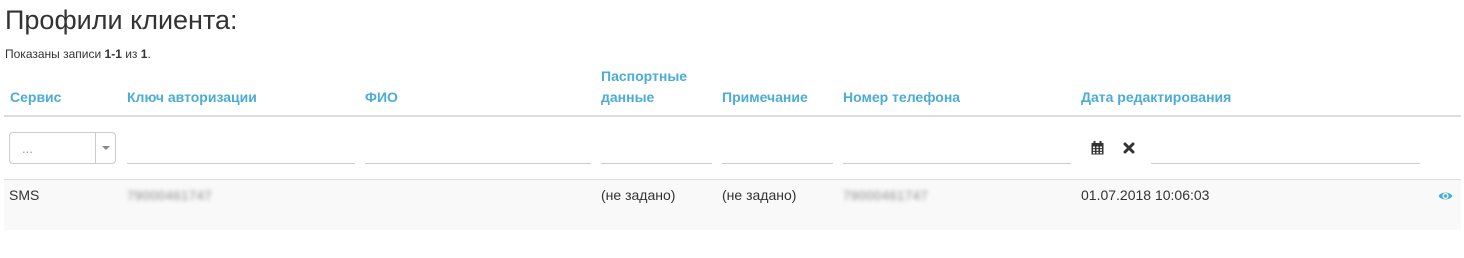 The width and height of the screenshot is (1464, 258). What do you see at coordinates (149, 54) in the screenshot?
I see `summary-suffix: .` at bounding box center [149, 54].